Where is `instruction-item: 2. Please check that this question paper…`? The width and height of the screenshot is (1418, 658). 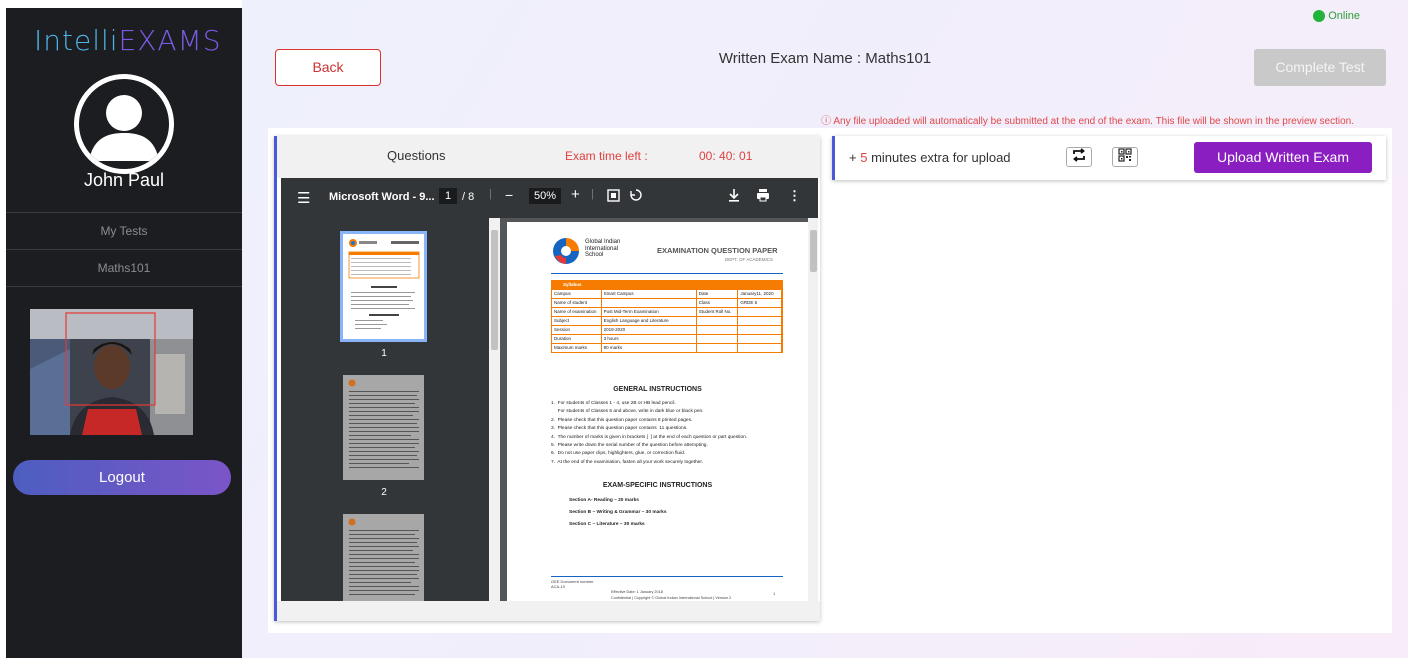
instruction-item: 2. Please check that this question paper… is located at coordinates (622, 420).